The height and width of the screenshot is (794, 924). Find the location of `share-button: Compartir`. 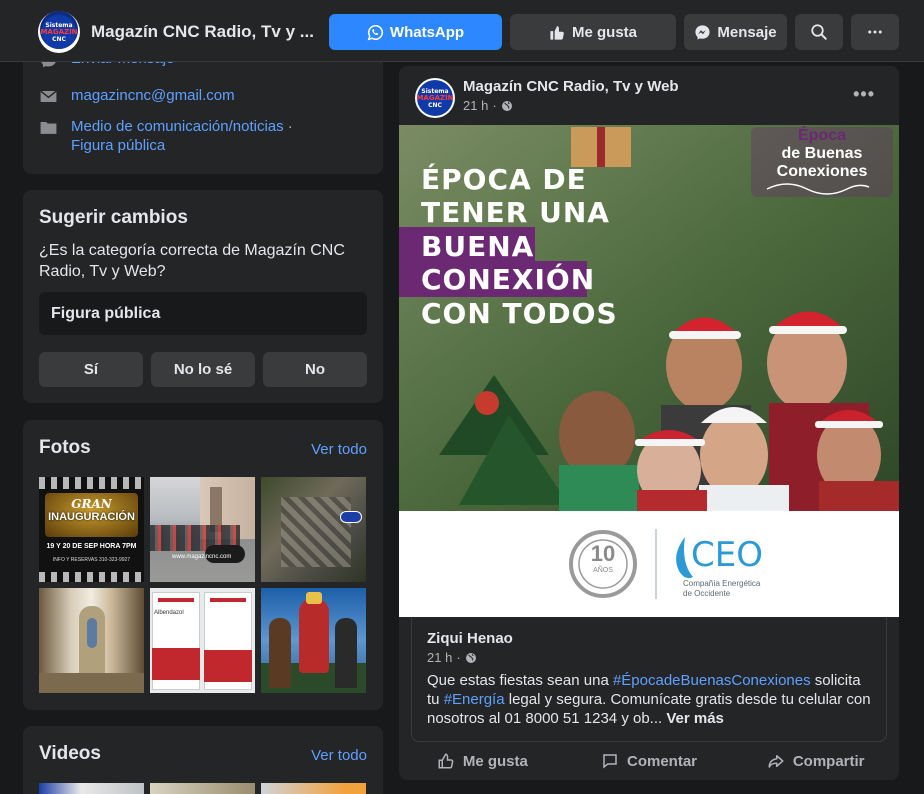

share-button: Compartir is located at coordinates (815, 761).